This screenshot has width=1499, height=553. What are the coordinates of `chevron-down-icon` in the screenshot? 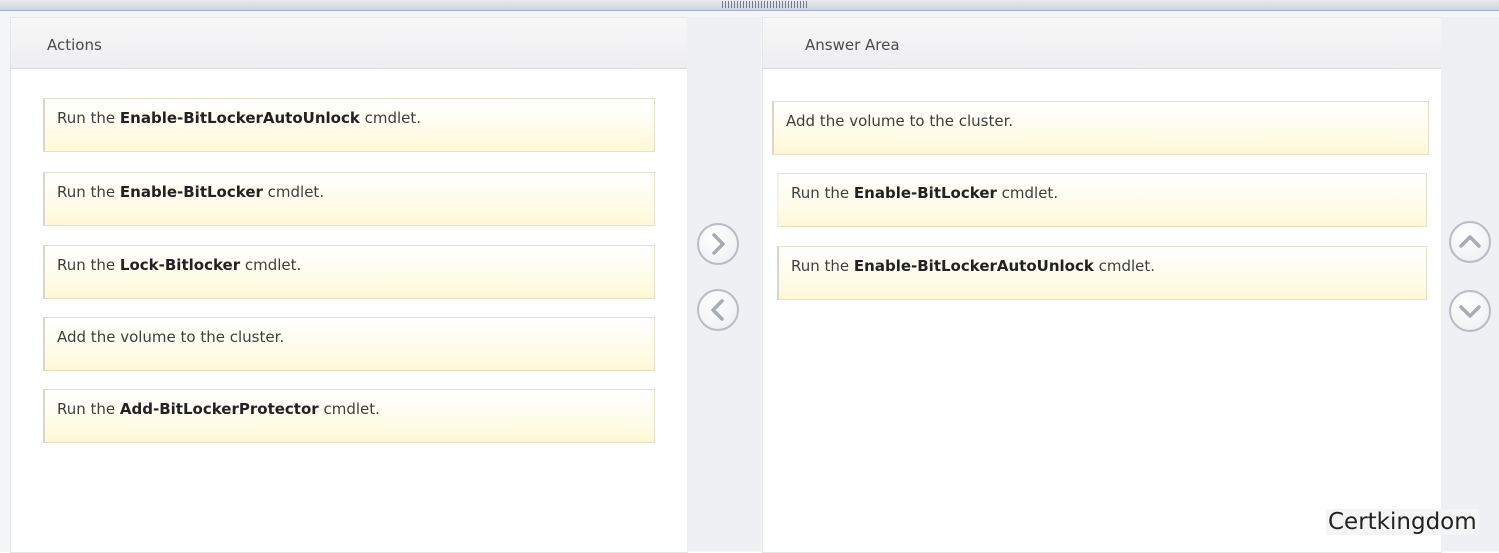 It's located at (1470, 311).